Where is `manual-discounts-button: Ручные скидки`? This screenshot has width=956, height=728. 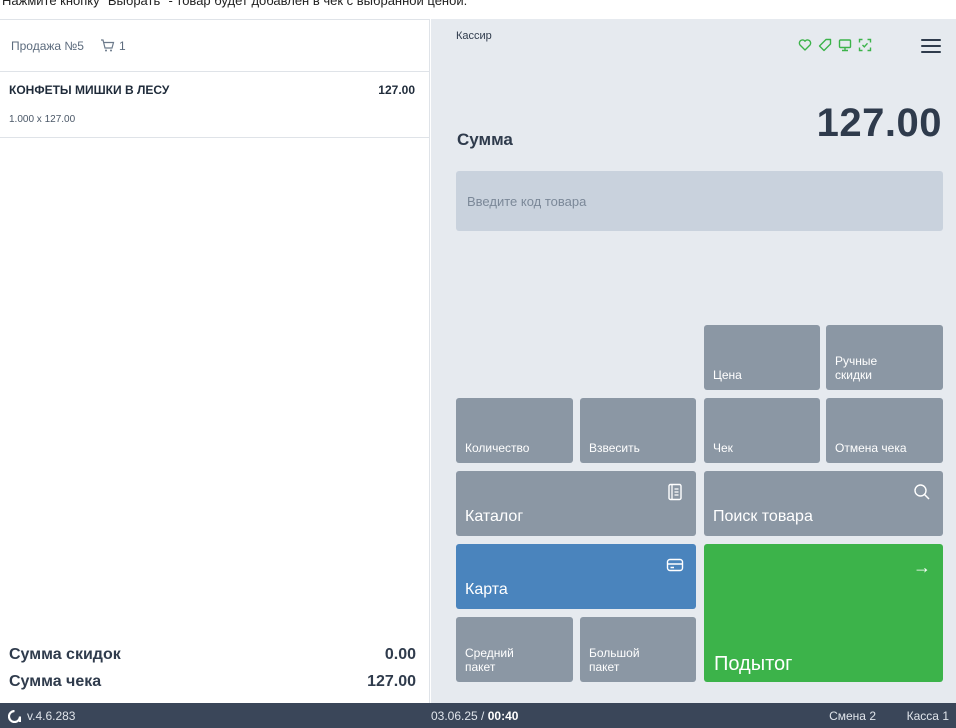 manual-discounts-button: Ручные скидки is located at coordinates (884, 357).